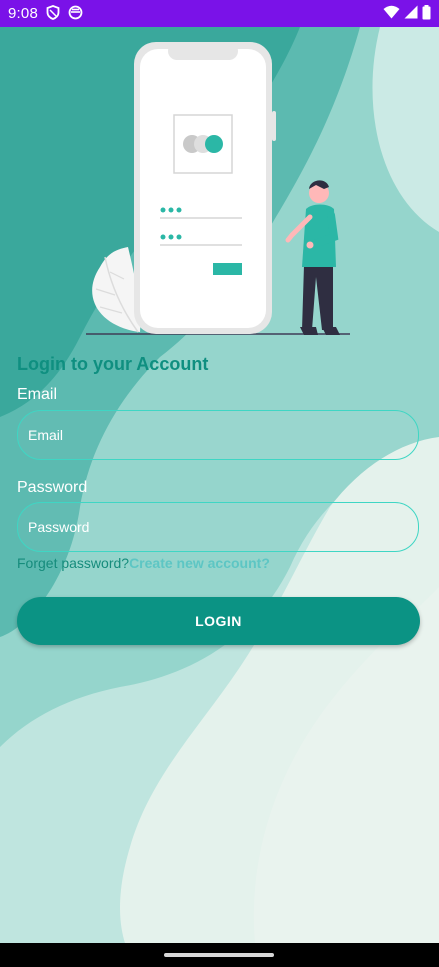 This screenshot has width=439, height=967. Describe the element at coordinates (199, 563) in the screenshot. I see `create-account-link: Create new account?` at that location.